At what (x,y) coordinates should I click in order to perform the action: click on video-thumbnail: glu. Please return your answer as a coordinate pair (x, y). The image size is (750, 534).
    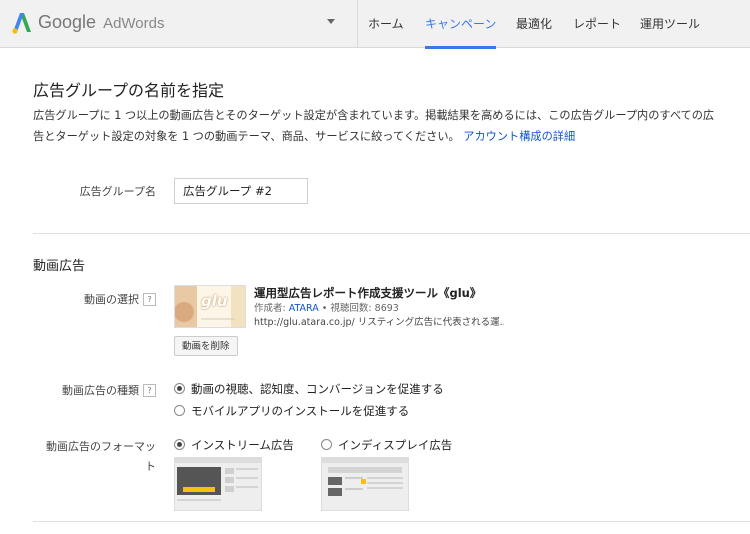
    Looking at the image, I should click on (210, 306).